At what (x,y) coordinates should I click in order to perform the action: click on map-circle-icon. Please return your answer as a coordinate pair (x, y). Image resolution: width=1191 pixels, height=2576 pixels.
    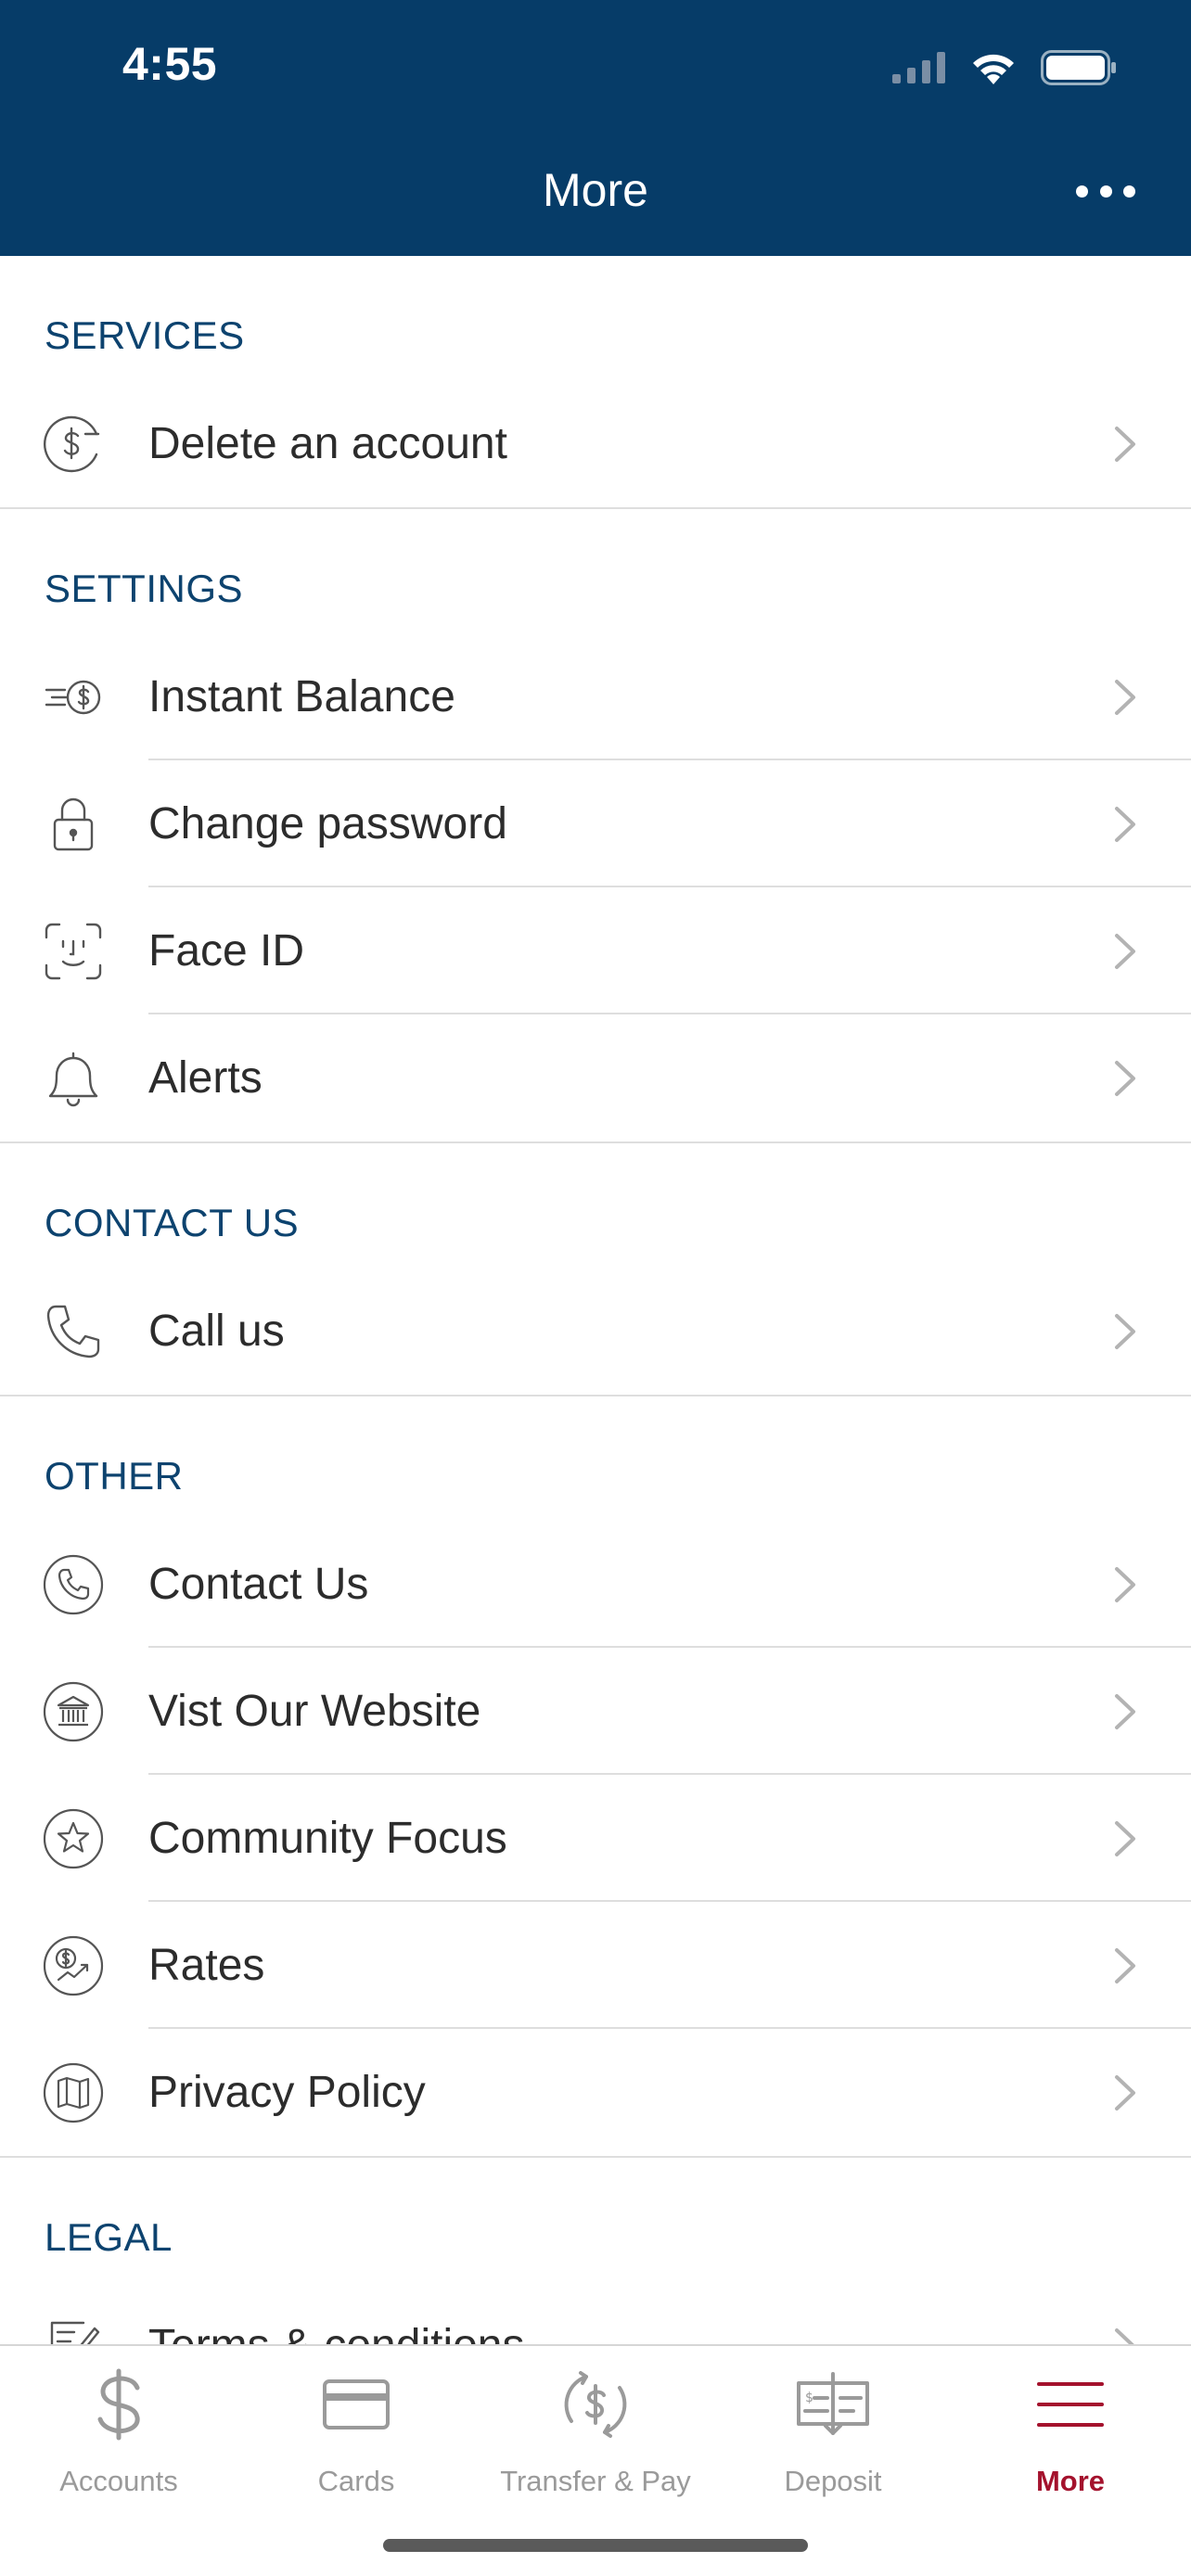
    Looking at the image, I should click on (73, 2092).